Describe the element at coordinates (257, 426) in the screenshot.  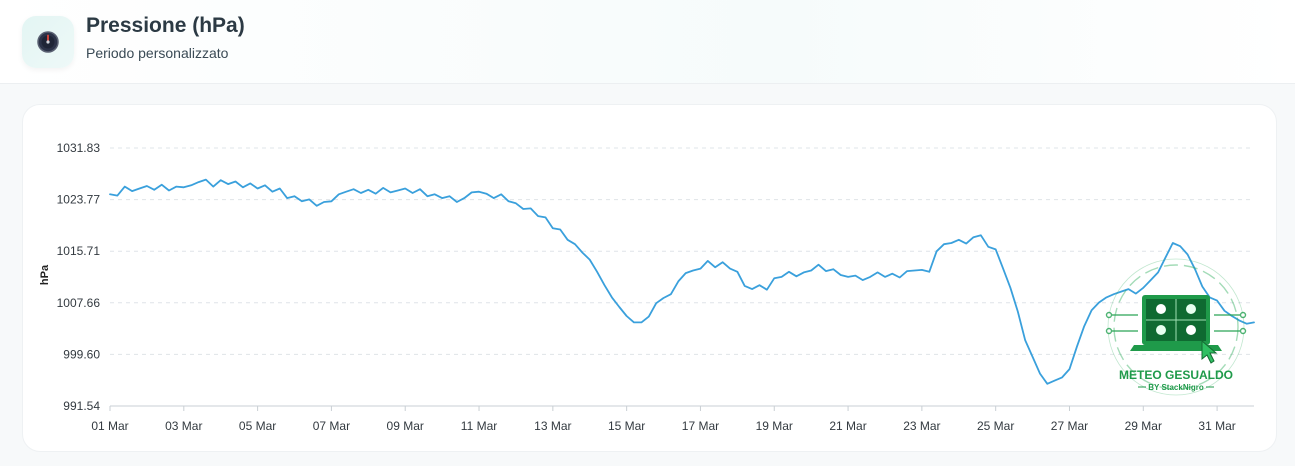
I see `x-tick-label: 05 Mar` at that location.